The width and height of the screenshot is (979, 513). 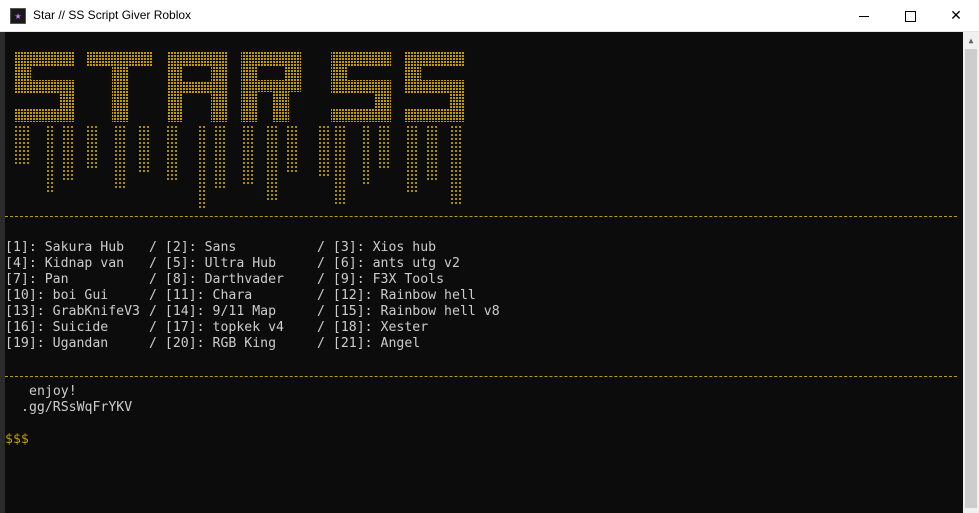 What do you see at coordinates (53, 391) in the screenshot?
I see `enjoy-message: enjoy!` at bounding box center [53, 391].